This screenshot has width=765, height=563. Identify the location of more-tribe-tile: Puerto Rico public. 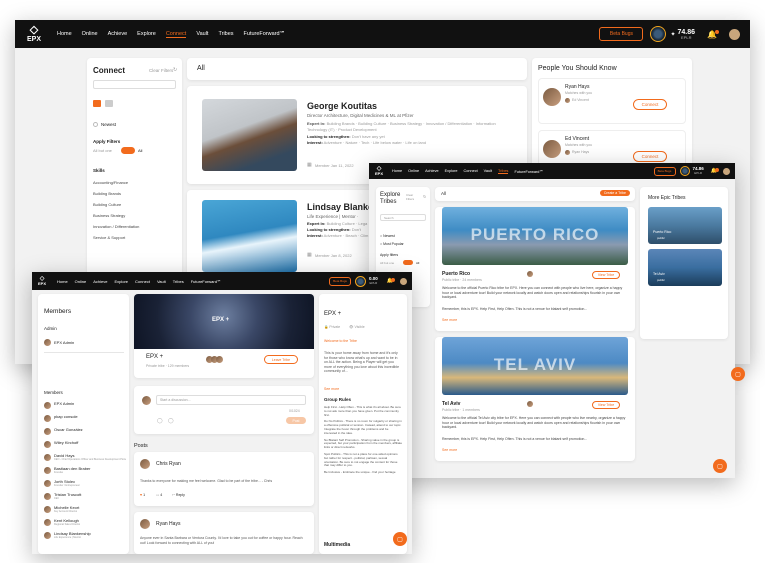
(685, 225).